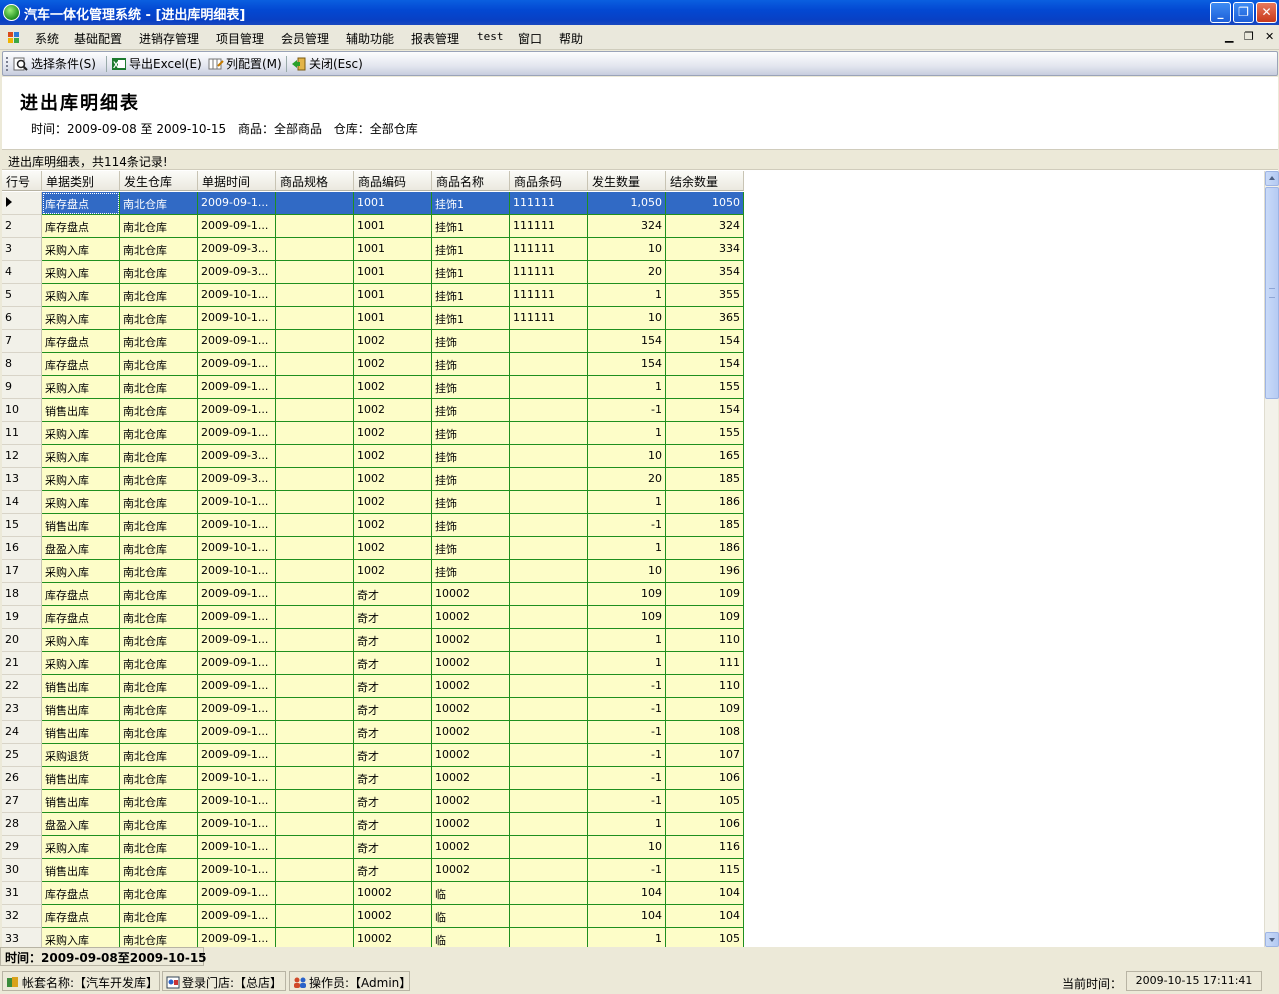 The height and width of the screenshot is (994, 1279). Describe the element at coordinates (373, 226) in the screenshot. I see `table-row: 2 库存盘点 南北仓库 2009-09-1... 1001 挂饰1 111111 324 324` at that location.